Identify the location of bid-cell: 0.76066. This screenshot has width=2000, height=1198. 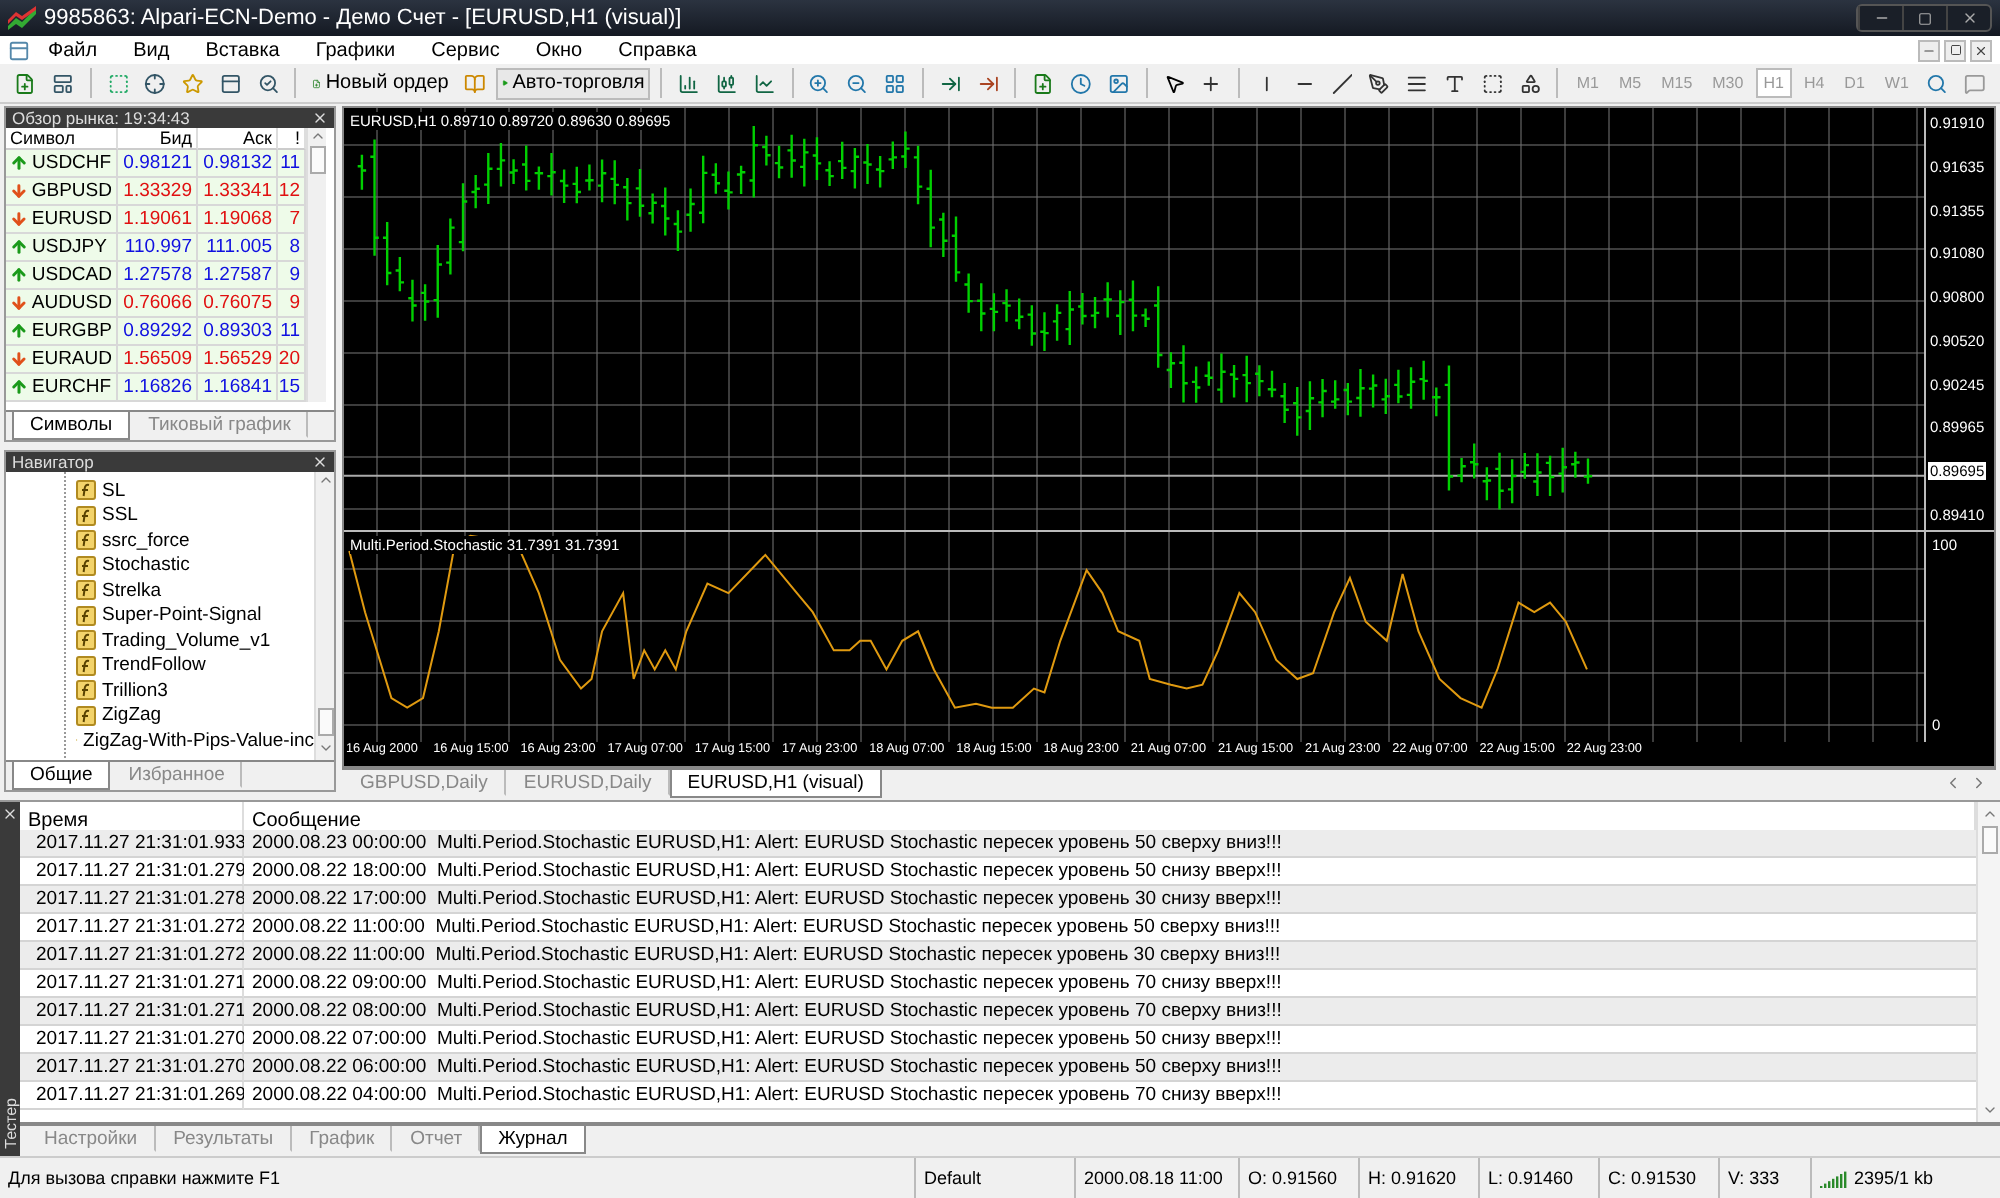
(158, 304).